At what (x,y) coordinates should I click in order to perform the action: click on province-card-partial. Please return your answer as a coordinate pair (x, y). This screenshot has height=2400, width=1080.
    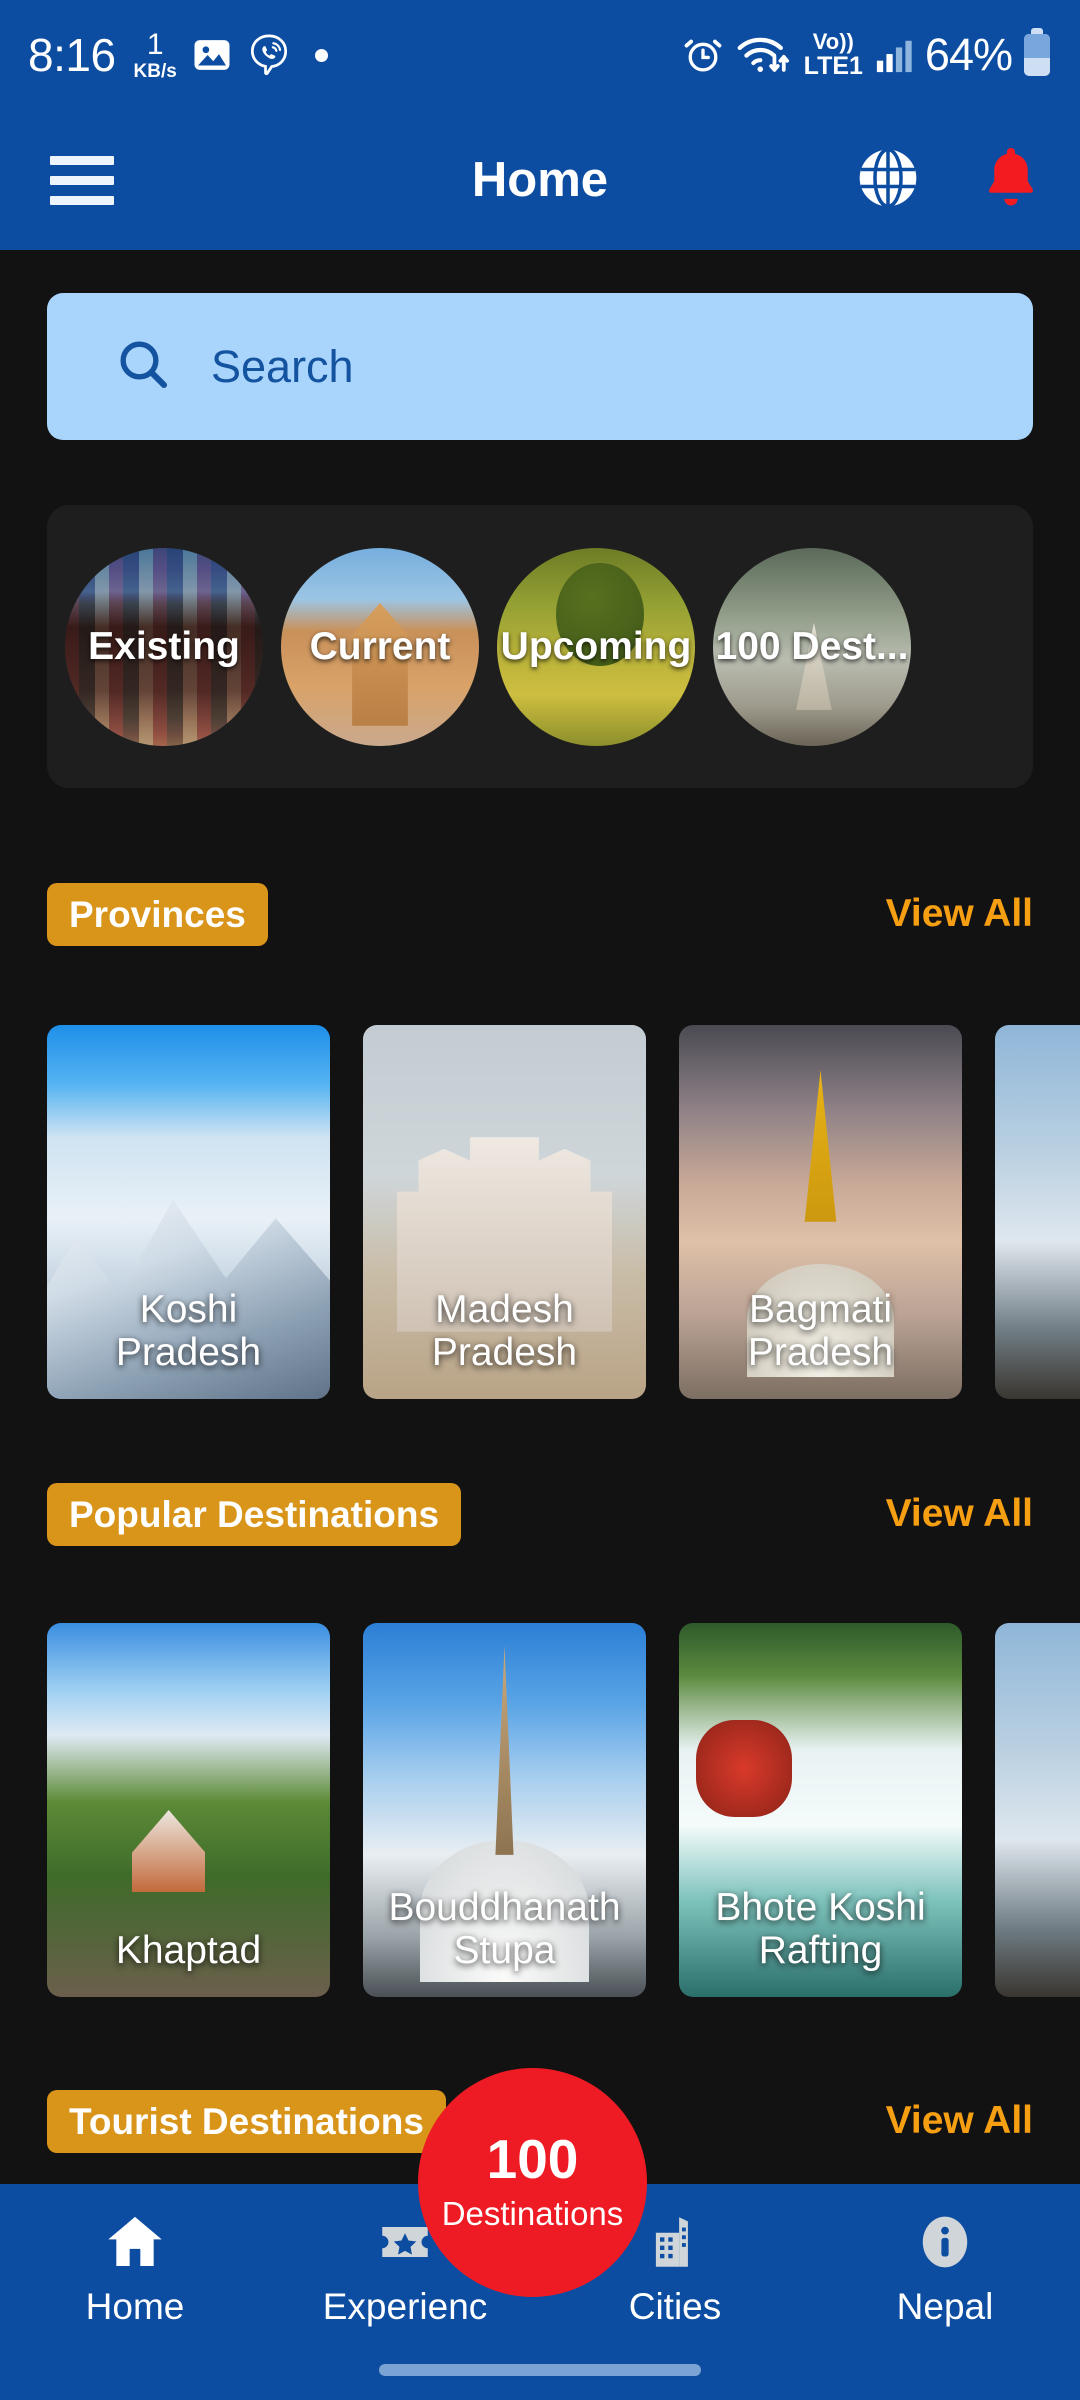
    Looking at the image, I should click on (1037, 1212).